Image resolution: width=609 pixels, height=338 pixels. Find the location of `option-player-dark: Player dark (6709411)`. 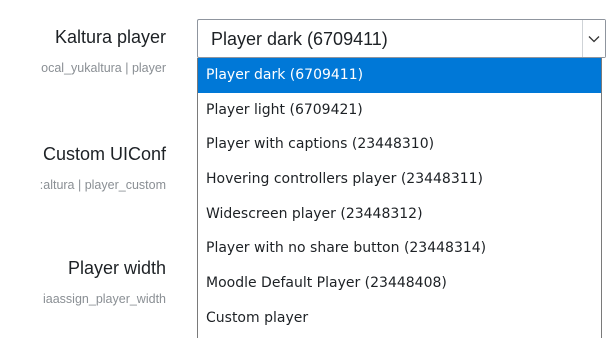

option-player-dark: Player dark (6709411) is located at coordinates (399, 75).